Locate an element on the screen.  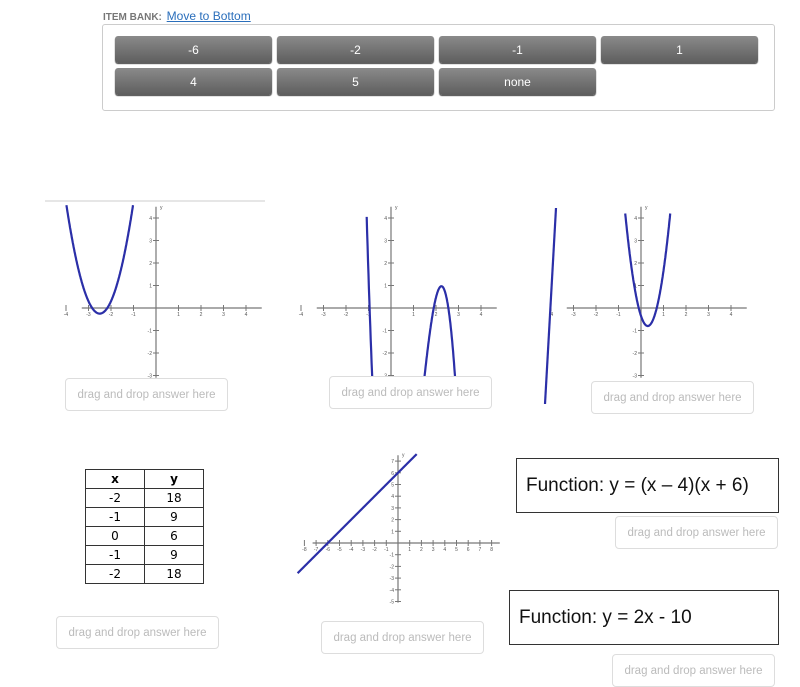
y-tick-label: 7 is located at coordinates (392, 462).